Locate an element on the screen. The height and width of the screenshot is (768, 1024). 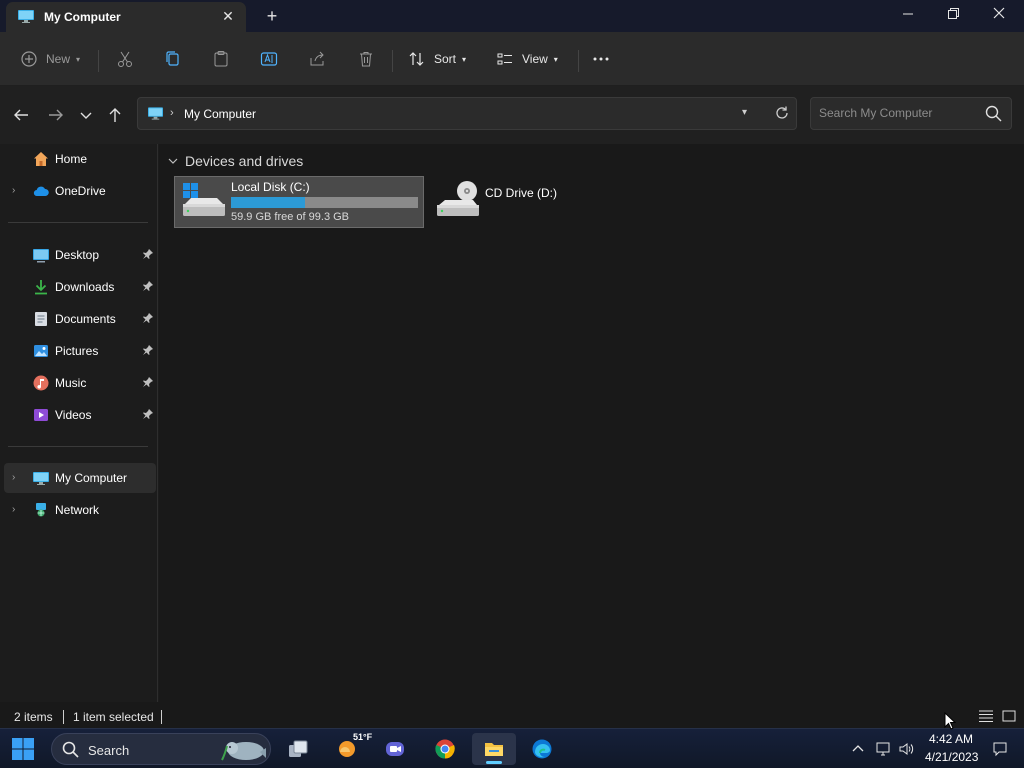
delete-button is located at coordinates (366, 59).